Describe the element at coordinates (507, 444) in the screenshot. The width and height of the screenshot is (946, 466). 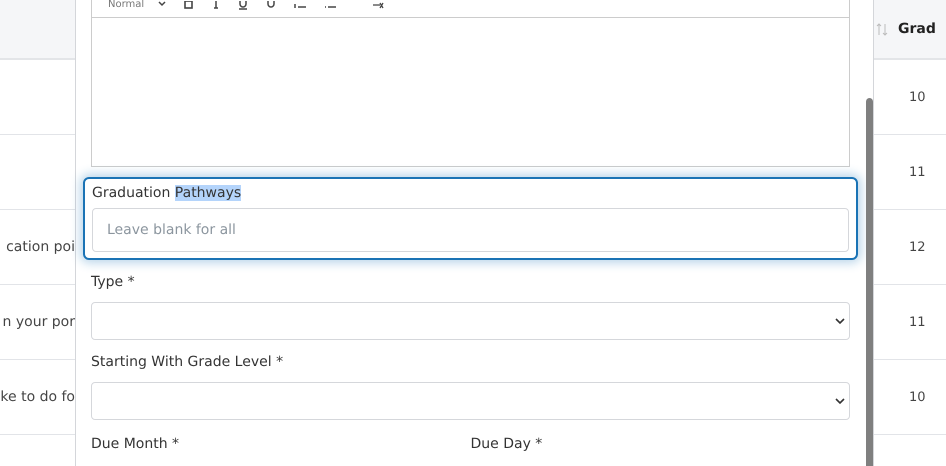
I see `field-label: Due Day *` at that location.